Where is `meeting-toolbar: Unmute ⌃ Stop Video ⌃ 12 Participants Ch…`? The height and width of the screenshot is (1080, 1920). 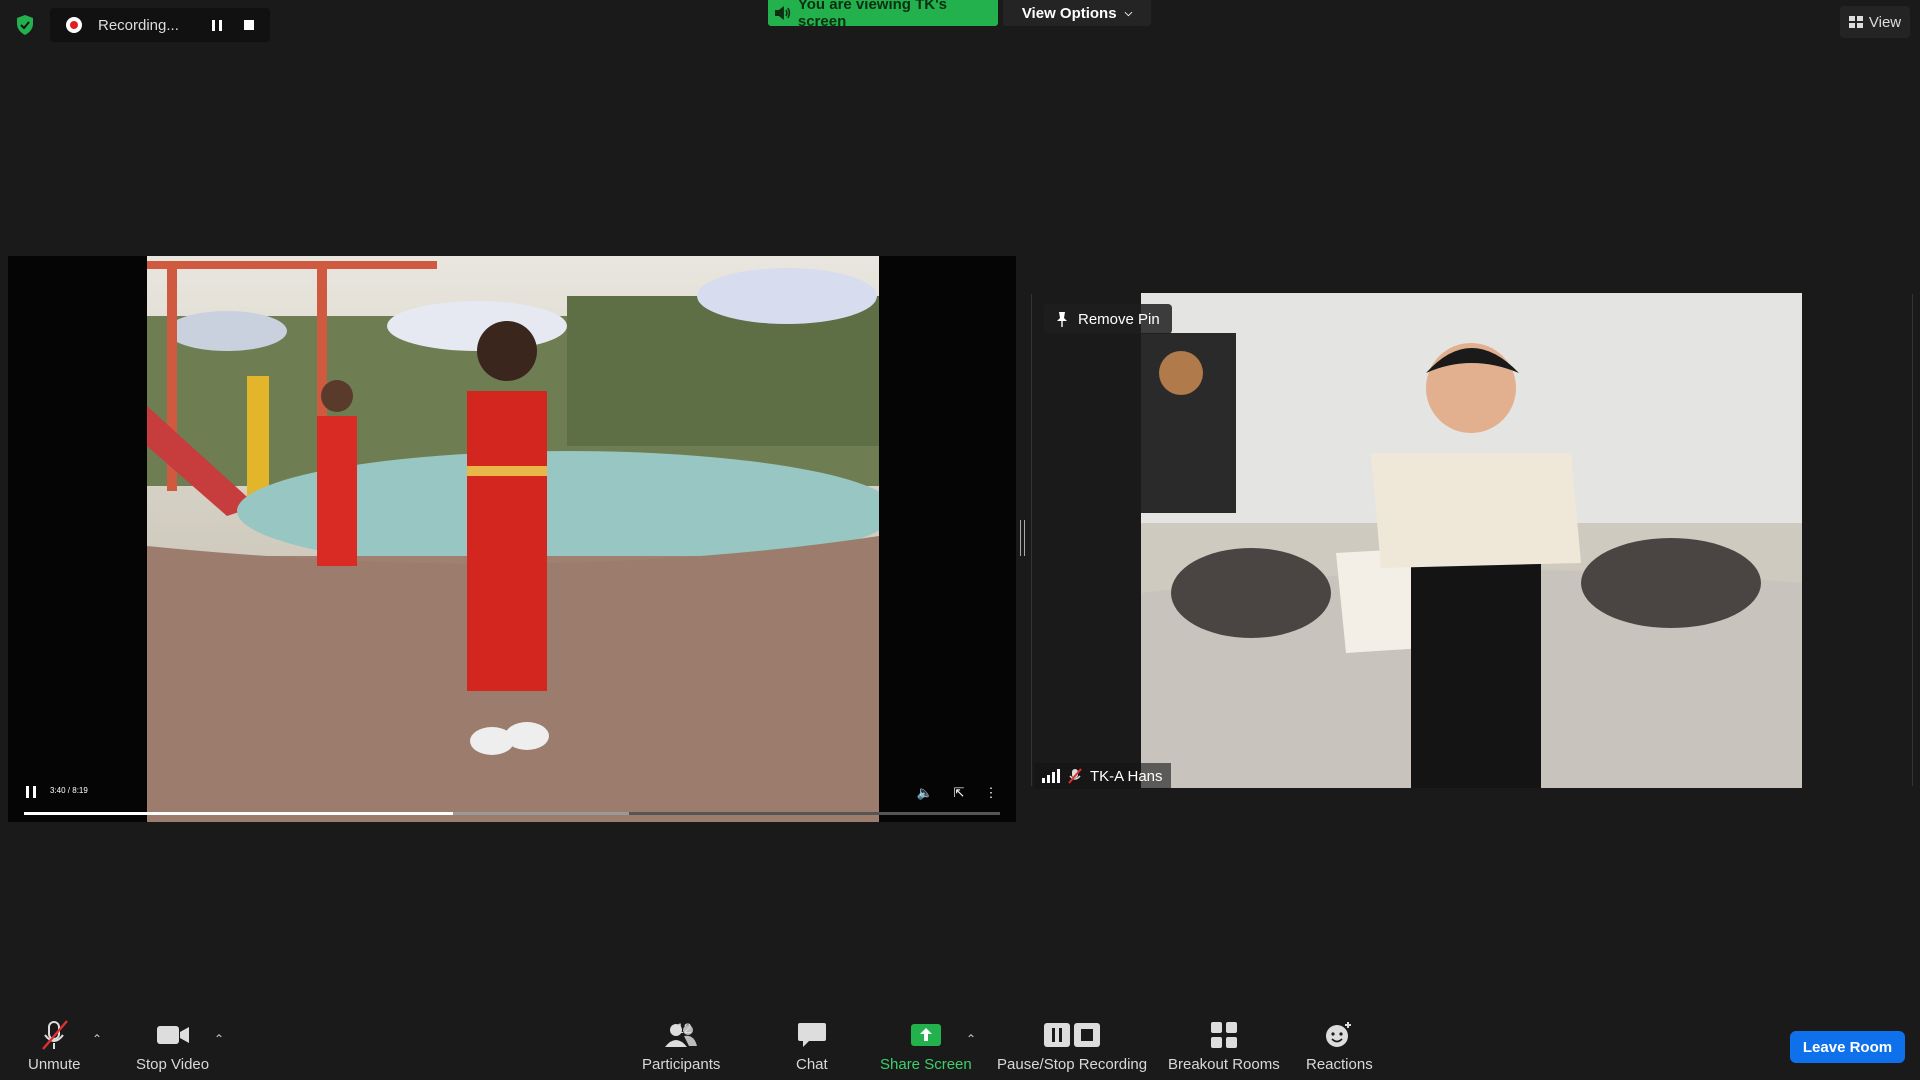
meeting-toolbar: Unmute ⌃ Stop Video ⌃ 12 Participants Ch… is located at coordinates (960, 1045).